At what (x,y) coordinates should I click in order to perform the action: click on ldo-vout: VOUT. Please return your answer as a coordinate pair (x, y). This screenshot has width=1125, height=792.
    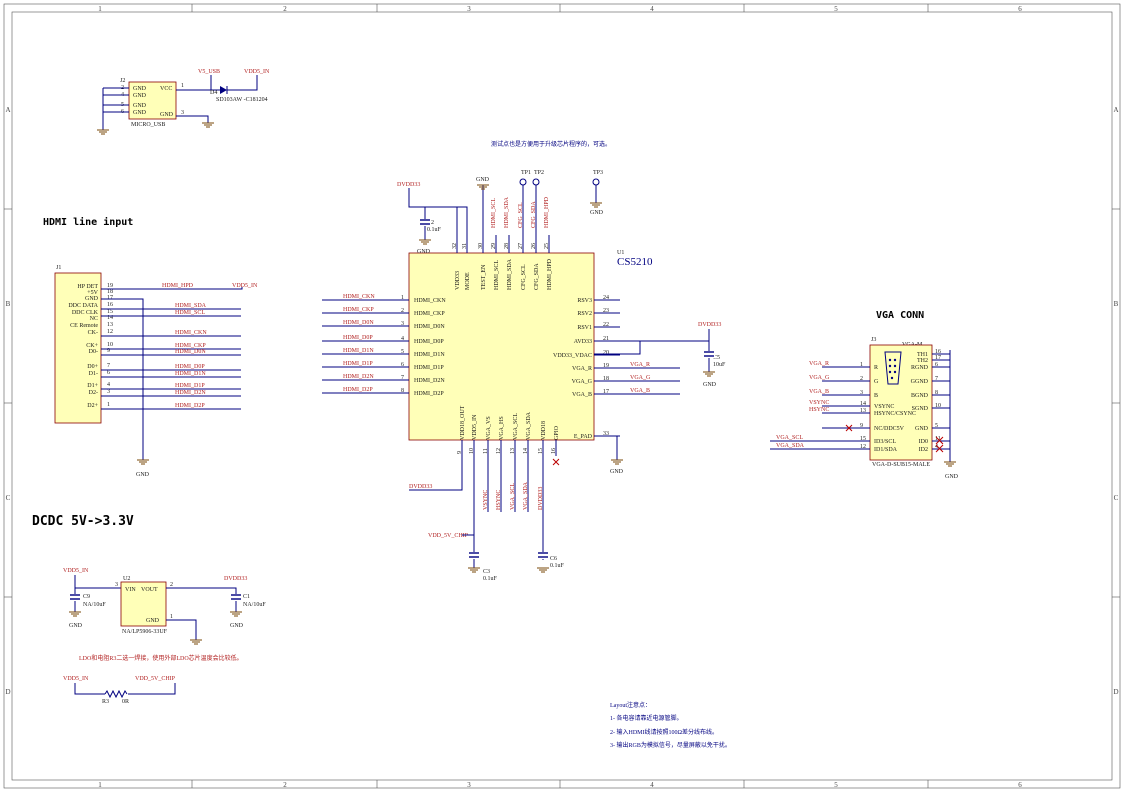
    Looking at the image, I should click on (149, 590).